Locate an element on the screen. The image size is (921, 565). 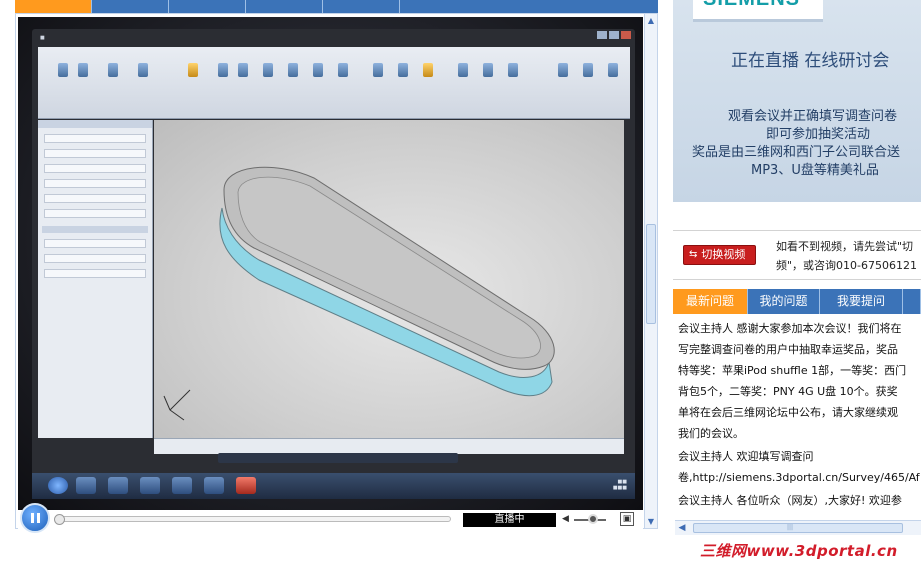
switch-video-panel: ⇆ 切换视频 如看不到视频，请先尝试"切 频"，或咨询010-67506121 is located at coordinates (797, 255).